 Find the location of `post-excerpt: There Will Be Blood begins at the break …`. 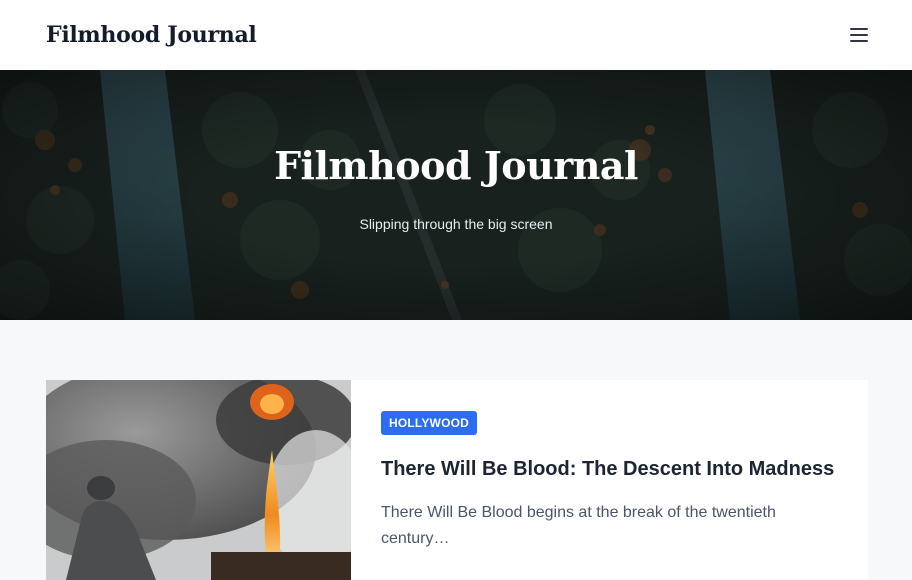

post-excerpt: There Will Be Blood begins at the break … is located at coordinates (578, 525).